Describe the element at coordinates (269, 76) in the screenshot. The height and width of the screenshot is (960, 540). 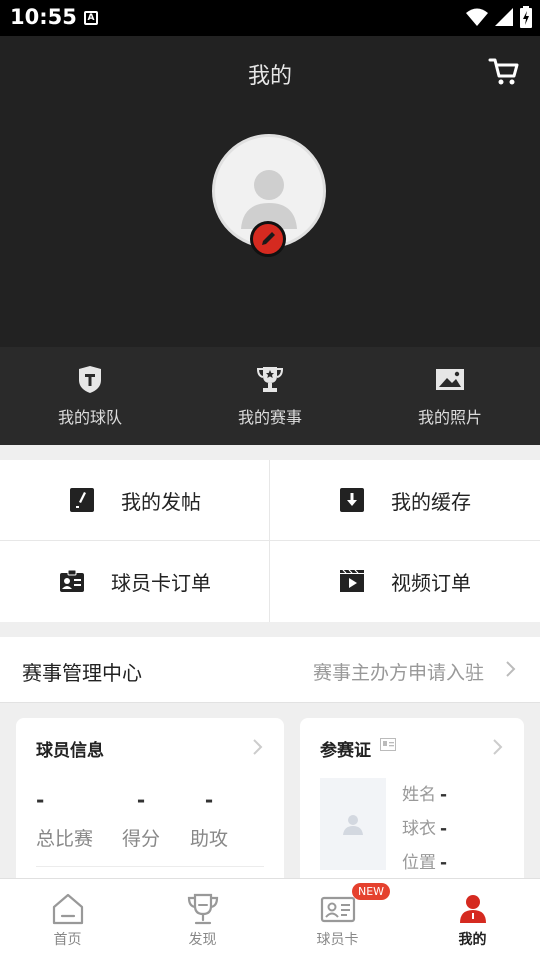
I see `page-title: 我的` at that location.